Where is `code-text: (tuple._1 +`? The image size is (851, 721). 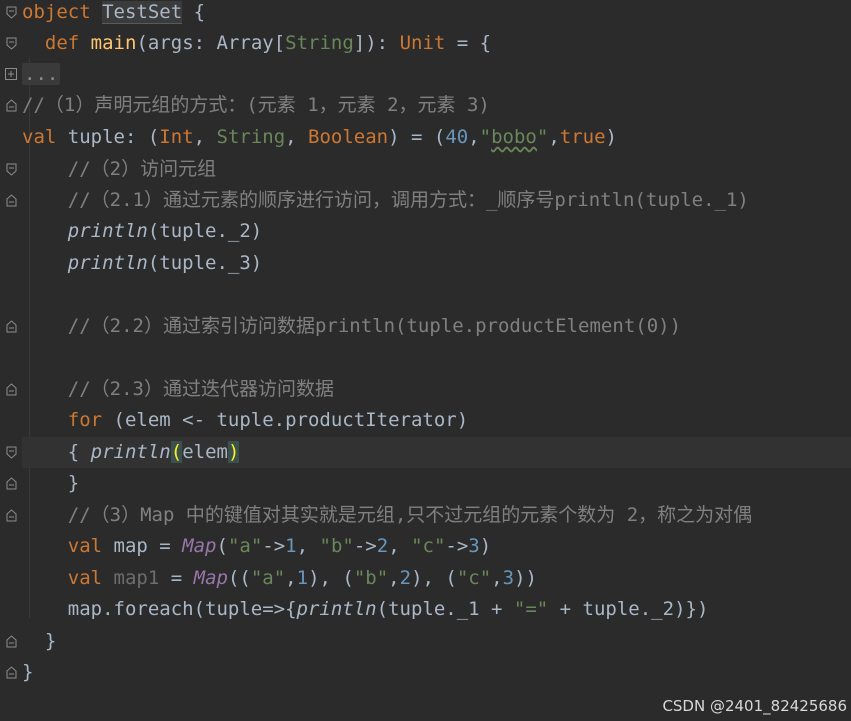
code-text: (tuple._1 + is located at coordinates (445, 609).